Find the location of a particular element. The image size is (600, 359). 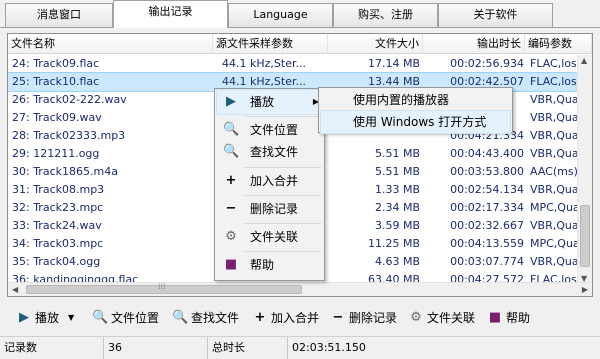

column-header-encoding: 编码参数 is located at coordinates (558, 44).